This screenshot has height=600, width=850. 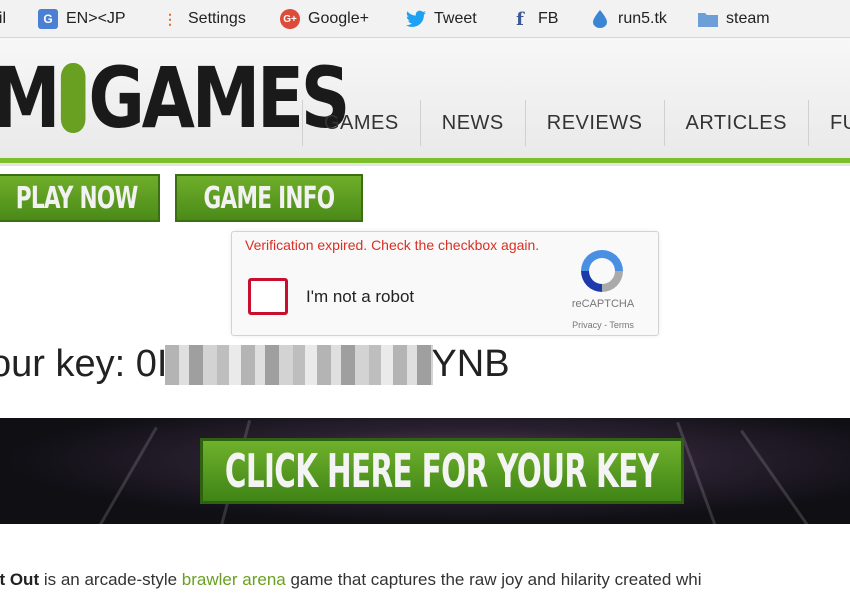 I want to click on game-info-label: GAME INFO, so click(x=269, y=198).